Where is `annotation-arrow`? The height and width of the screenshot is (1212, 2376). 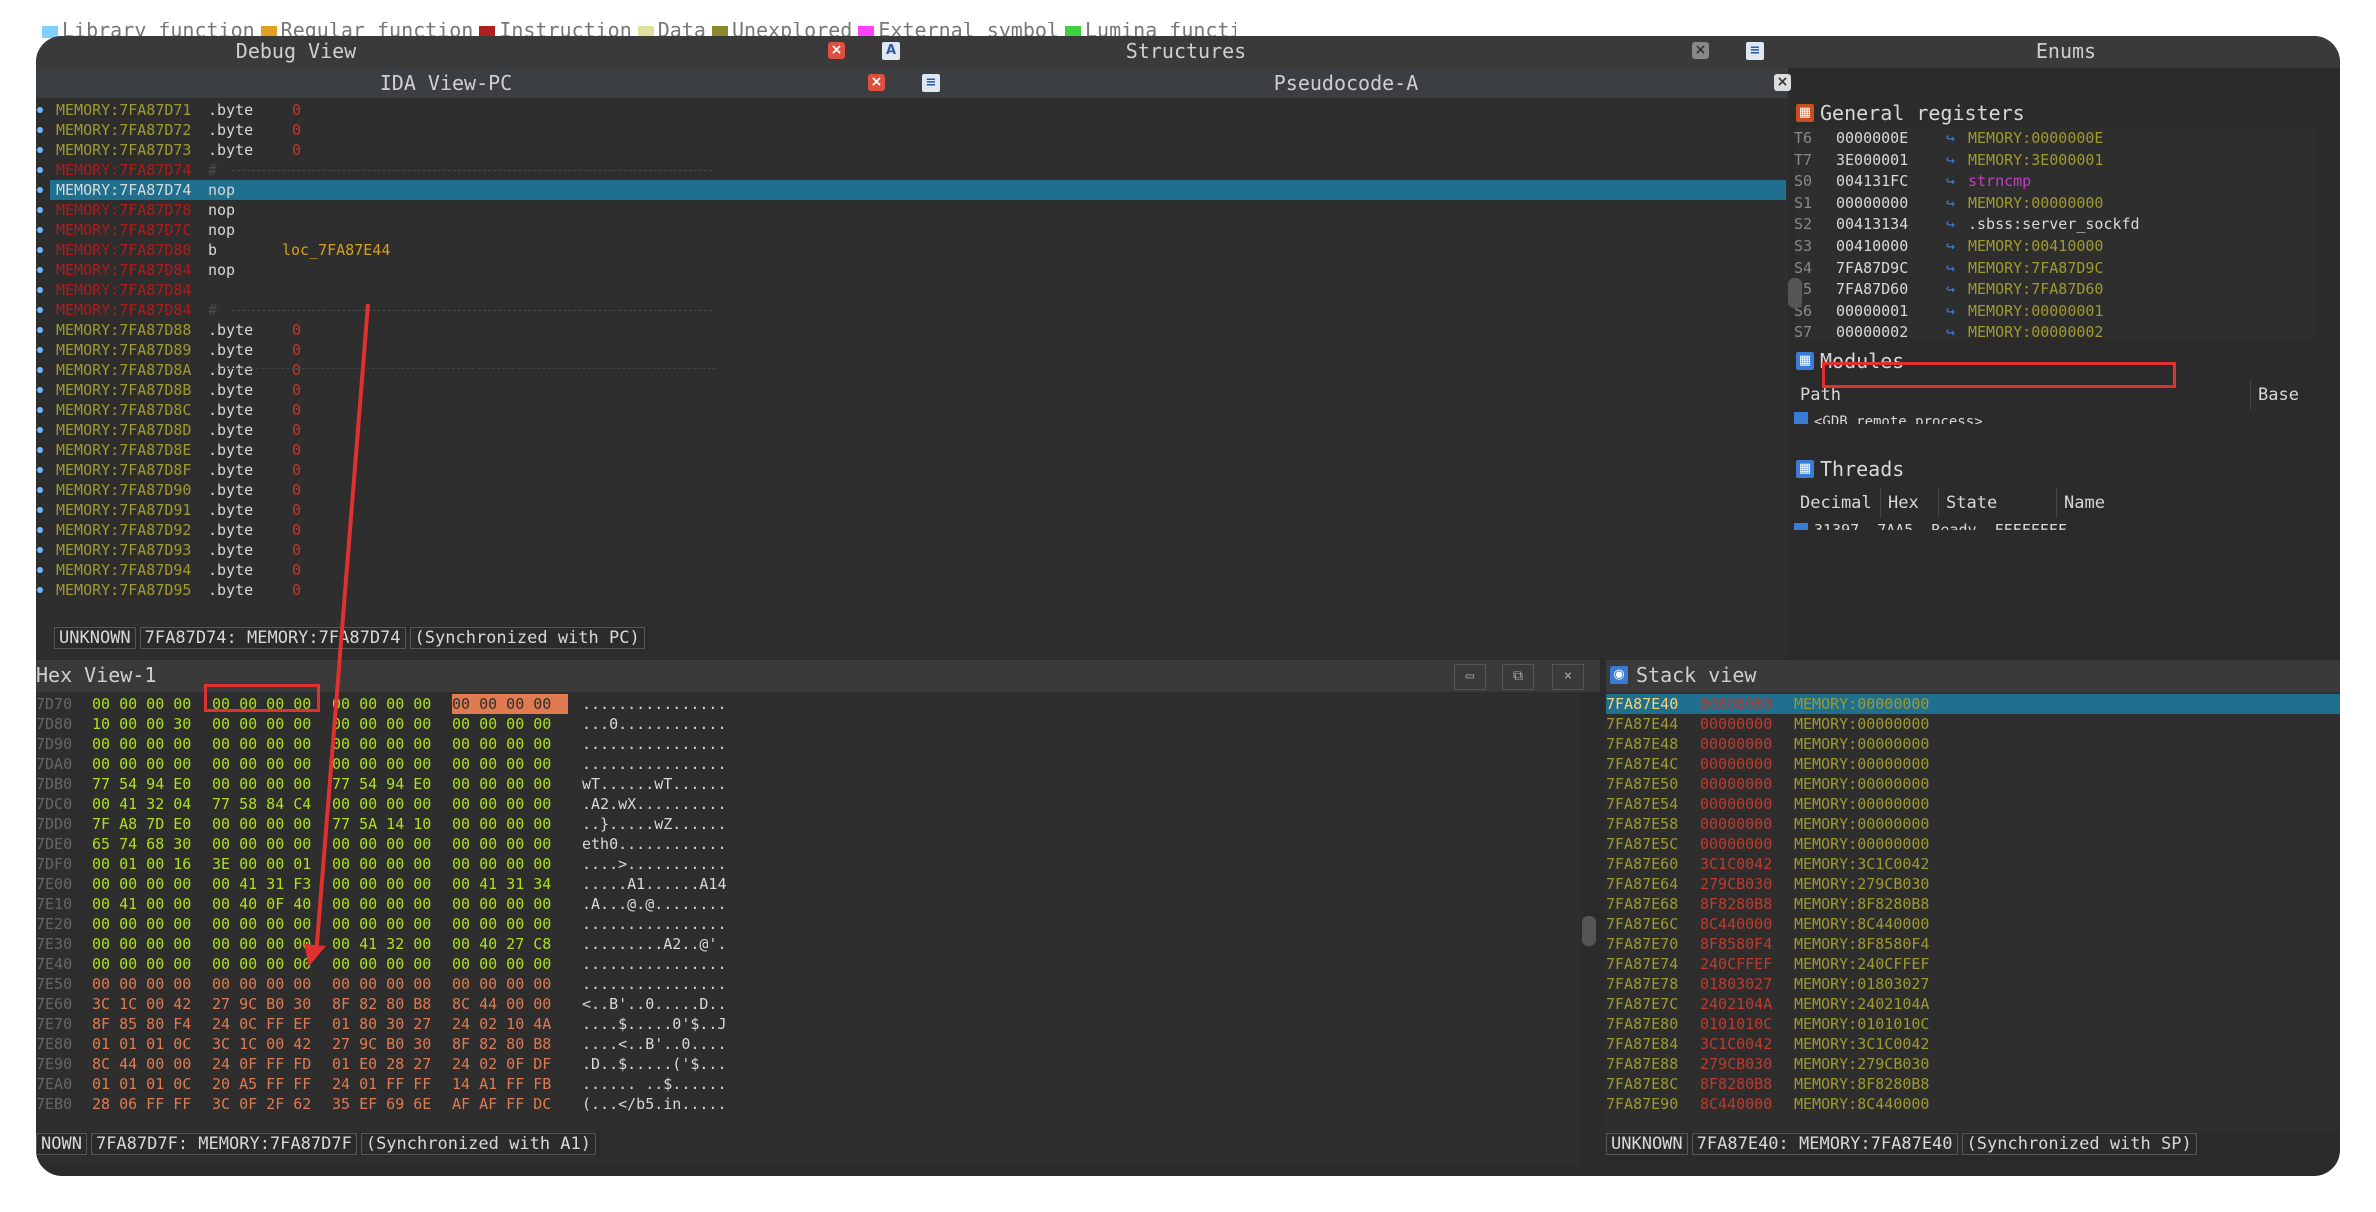
annotation-arrow is located at coordinates (337, 634).